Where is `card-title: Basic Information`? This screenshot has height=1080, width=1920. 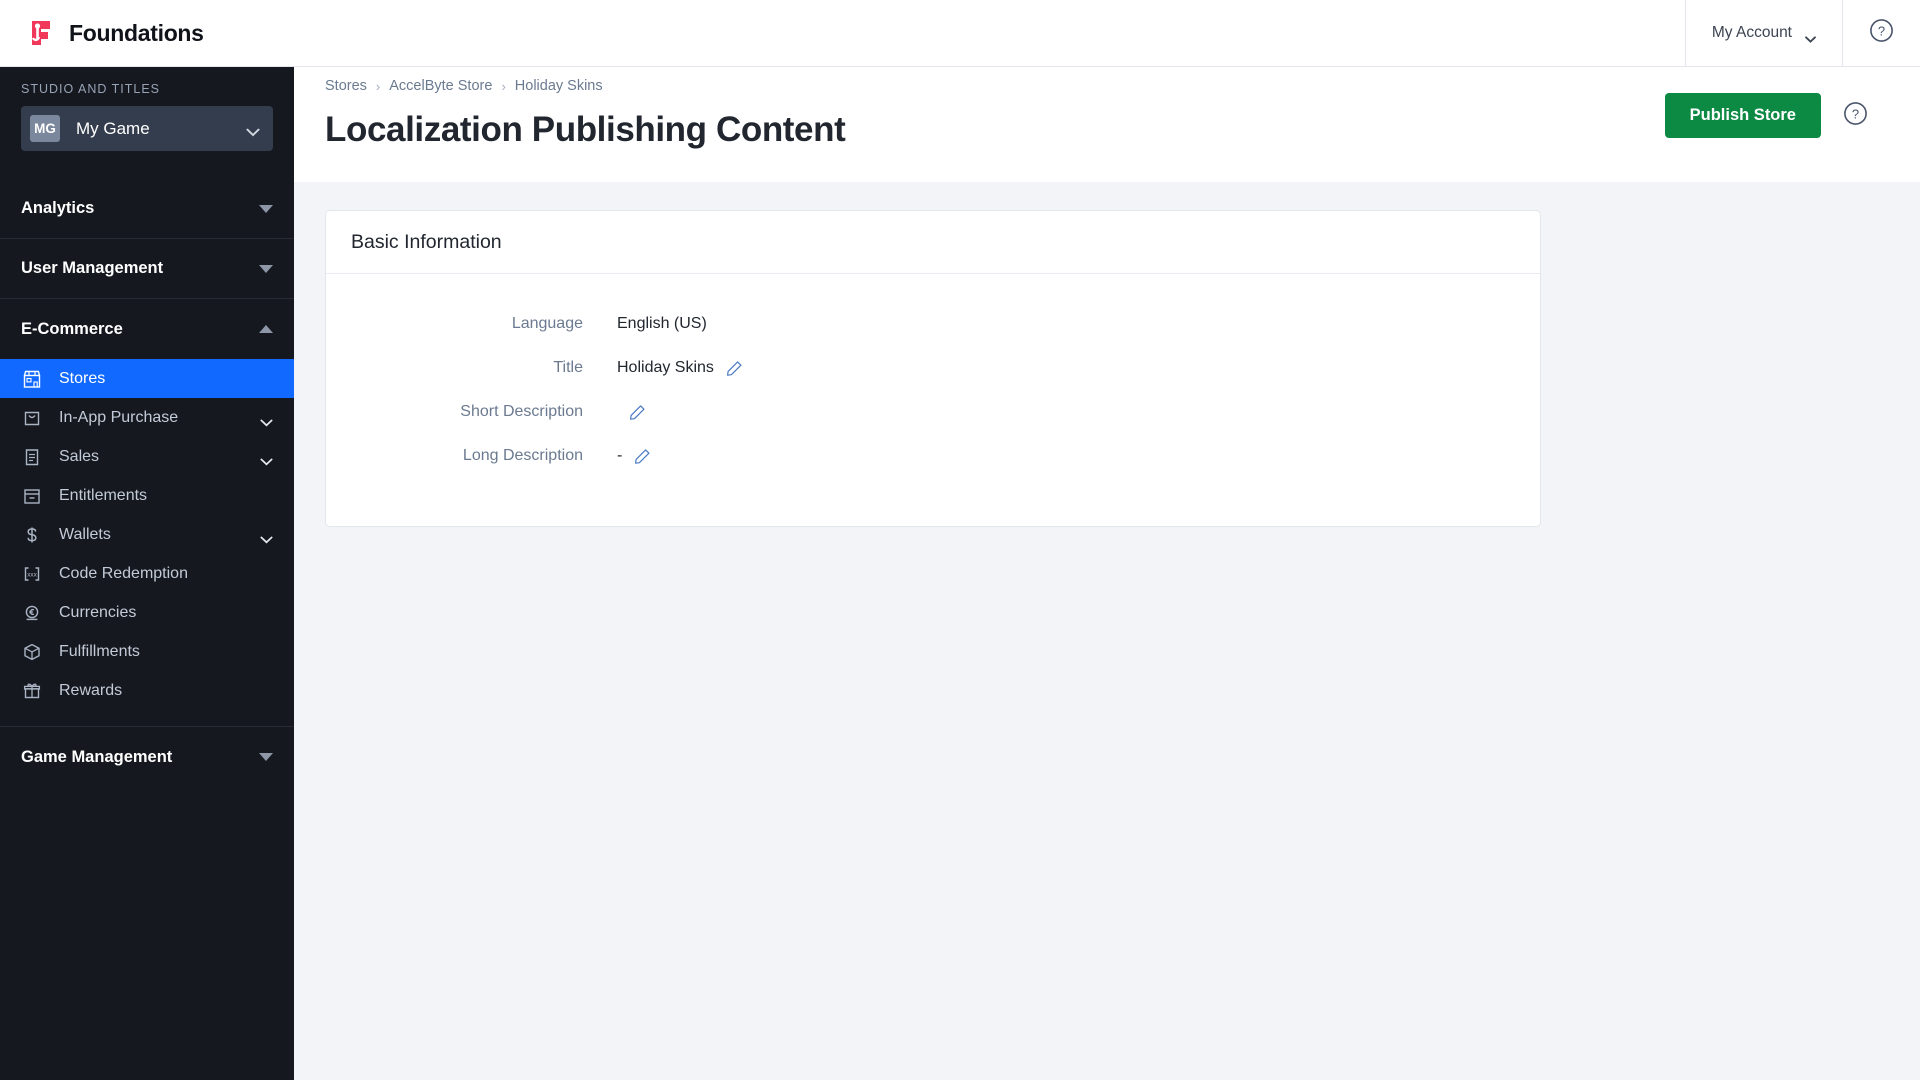 card-title: Basic Information is located at coordinates (426, 241).